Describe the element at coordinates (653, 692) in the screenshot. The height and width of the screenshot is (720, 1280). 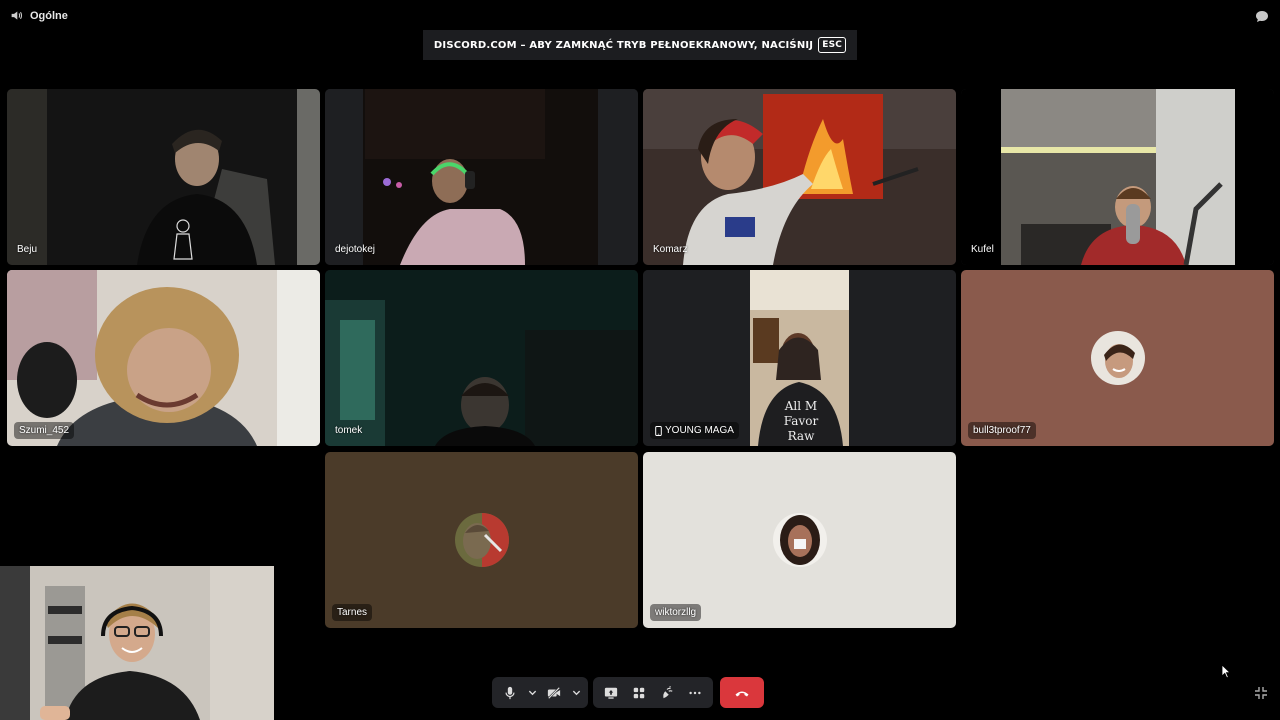
I see `extra-controls` at that location.